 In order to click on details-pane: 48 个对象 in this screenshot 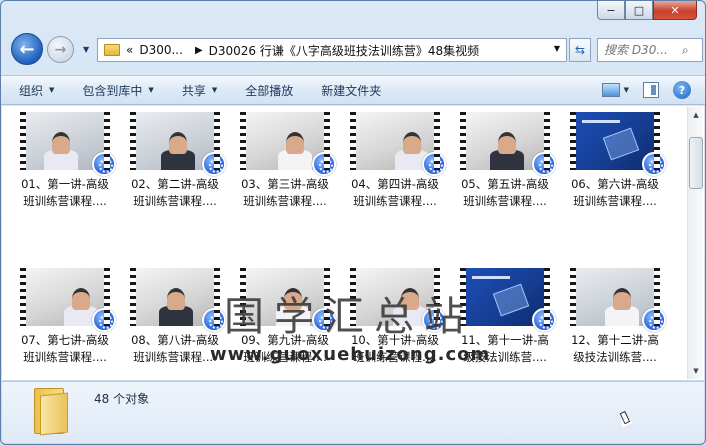, I will do `click(353, 412)`.